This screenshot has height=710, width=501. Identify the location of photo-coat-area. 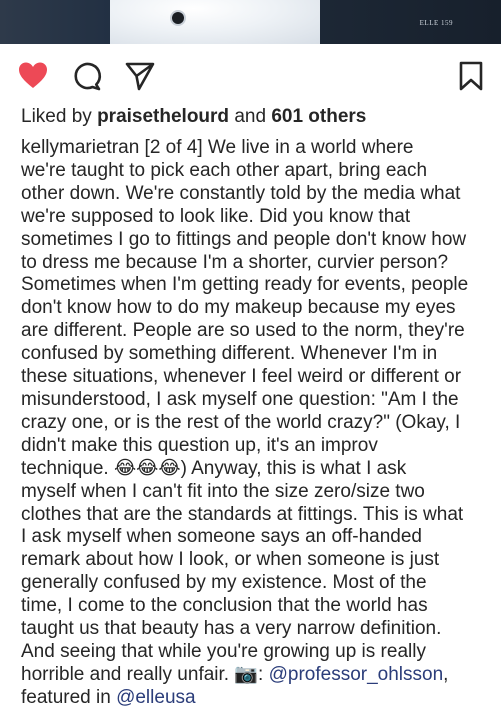
(215, 22).